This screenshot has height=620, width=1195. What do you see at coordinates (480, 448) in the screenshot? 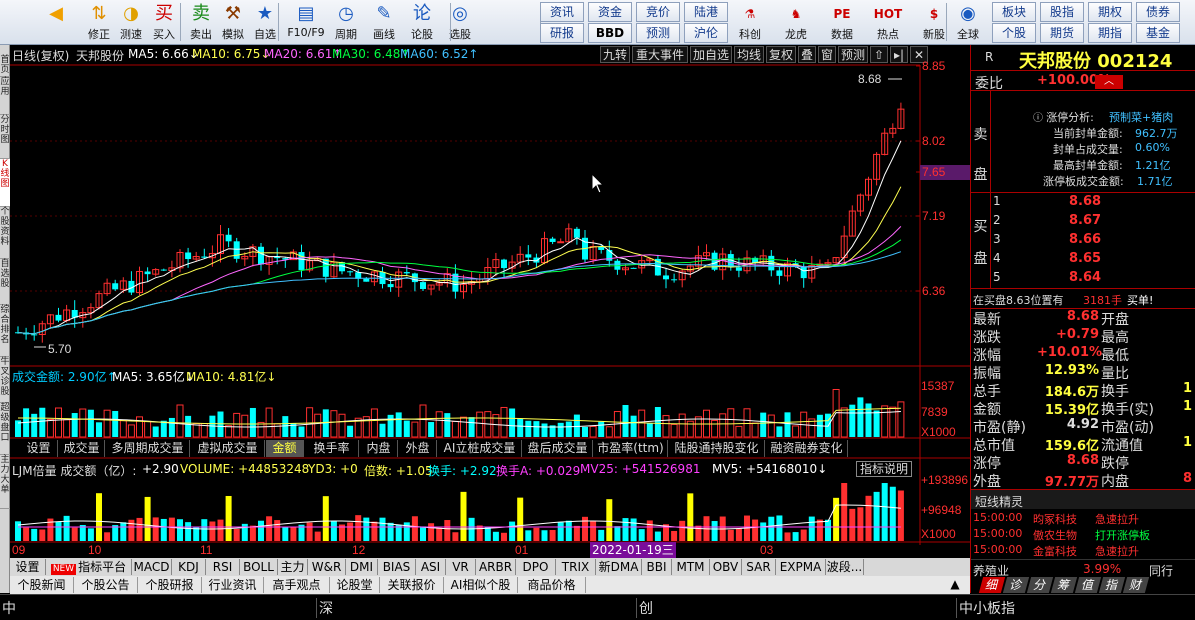
I see `indicator-tab: AI立桩成交量` at bounding box center [480, 448].